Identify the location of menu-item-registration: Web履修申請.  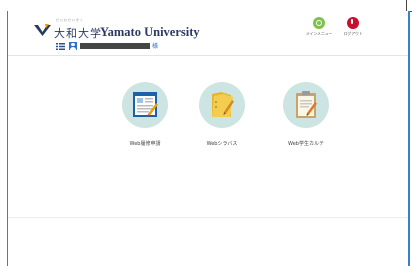
(145, 114).